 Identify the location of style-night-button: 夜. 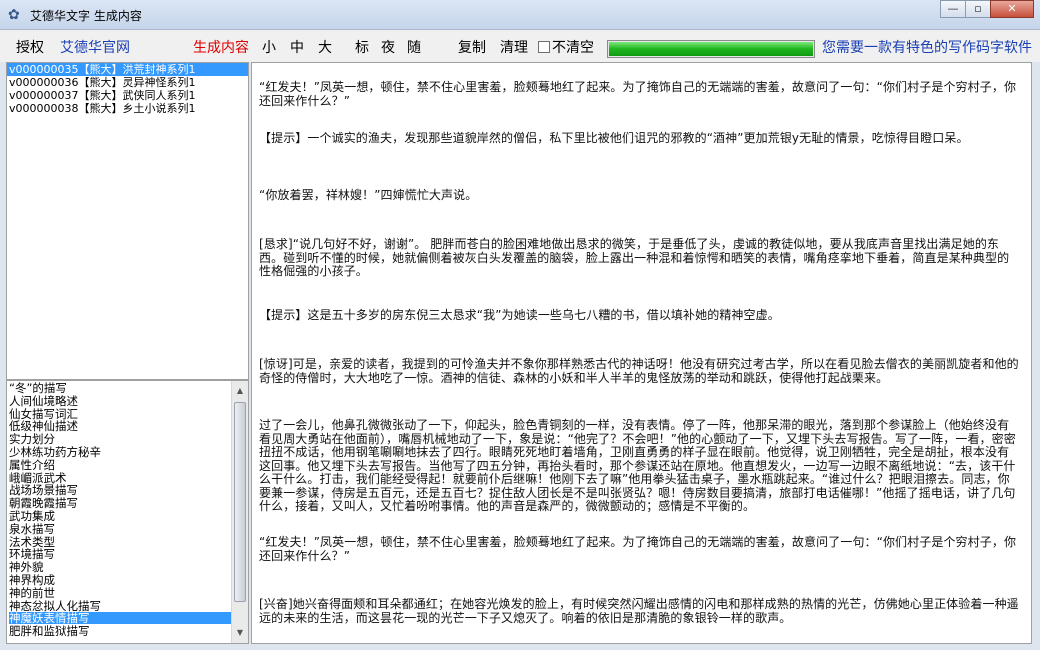
(388, 48).